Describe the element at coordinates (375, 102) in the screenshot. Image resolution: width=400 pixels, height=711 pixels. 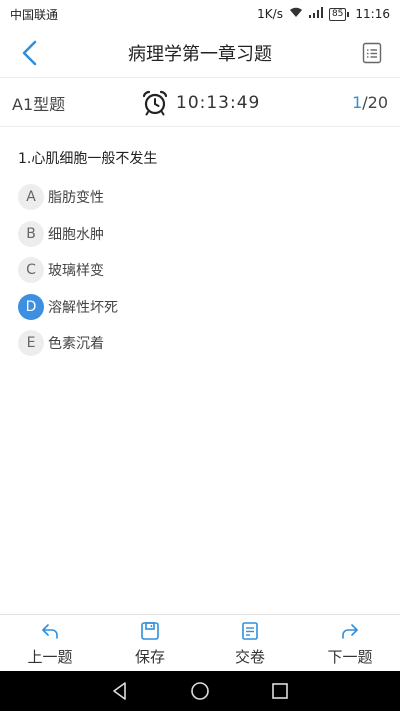
I see `progress-total: /20` at that location.